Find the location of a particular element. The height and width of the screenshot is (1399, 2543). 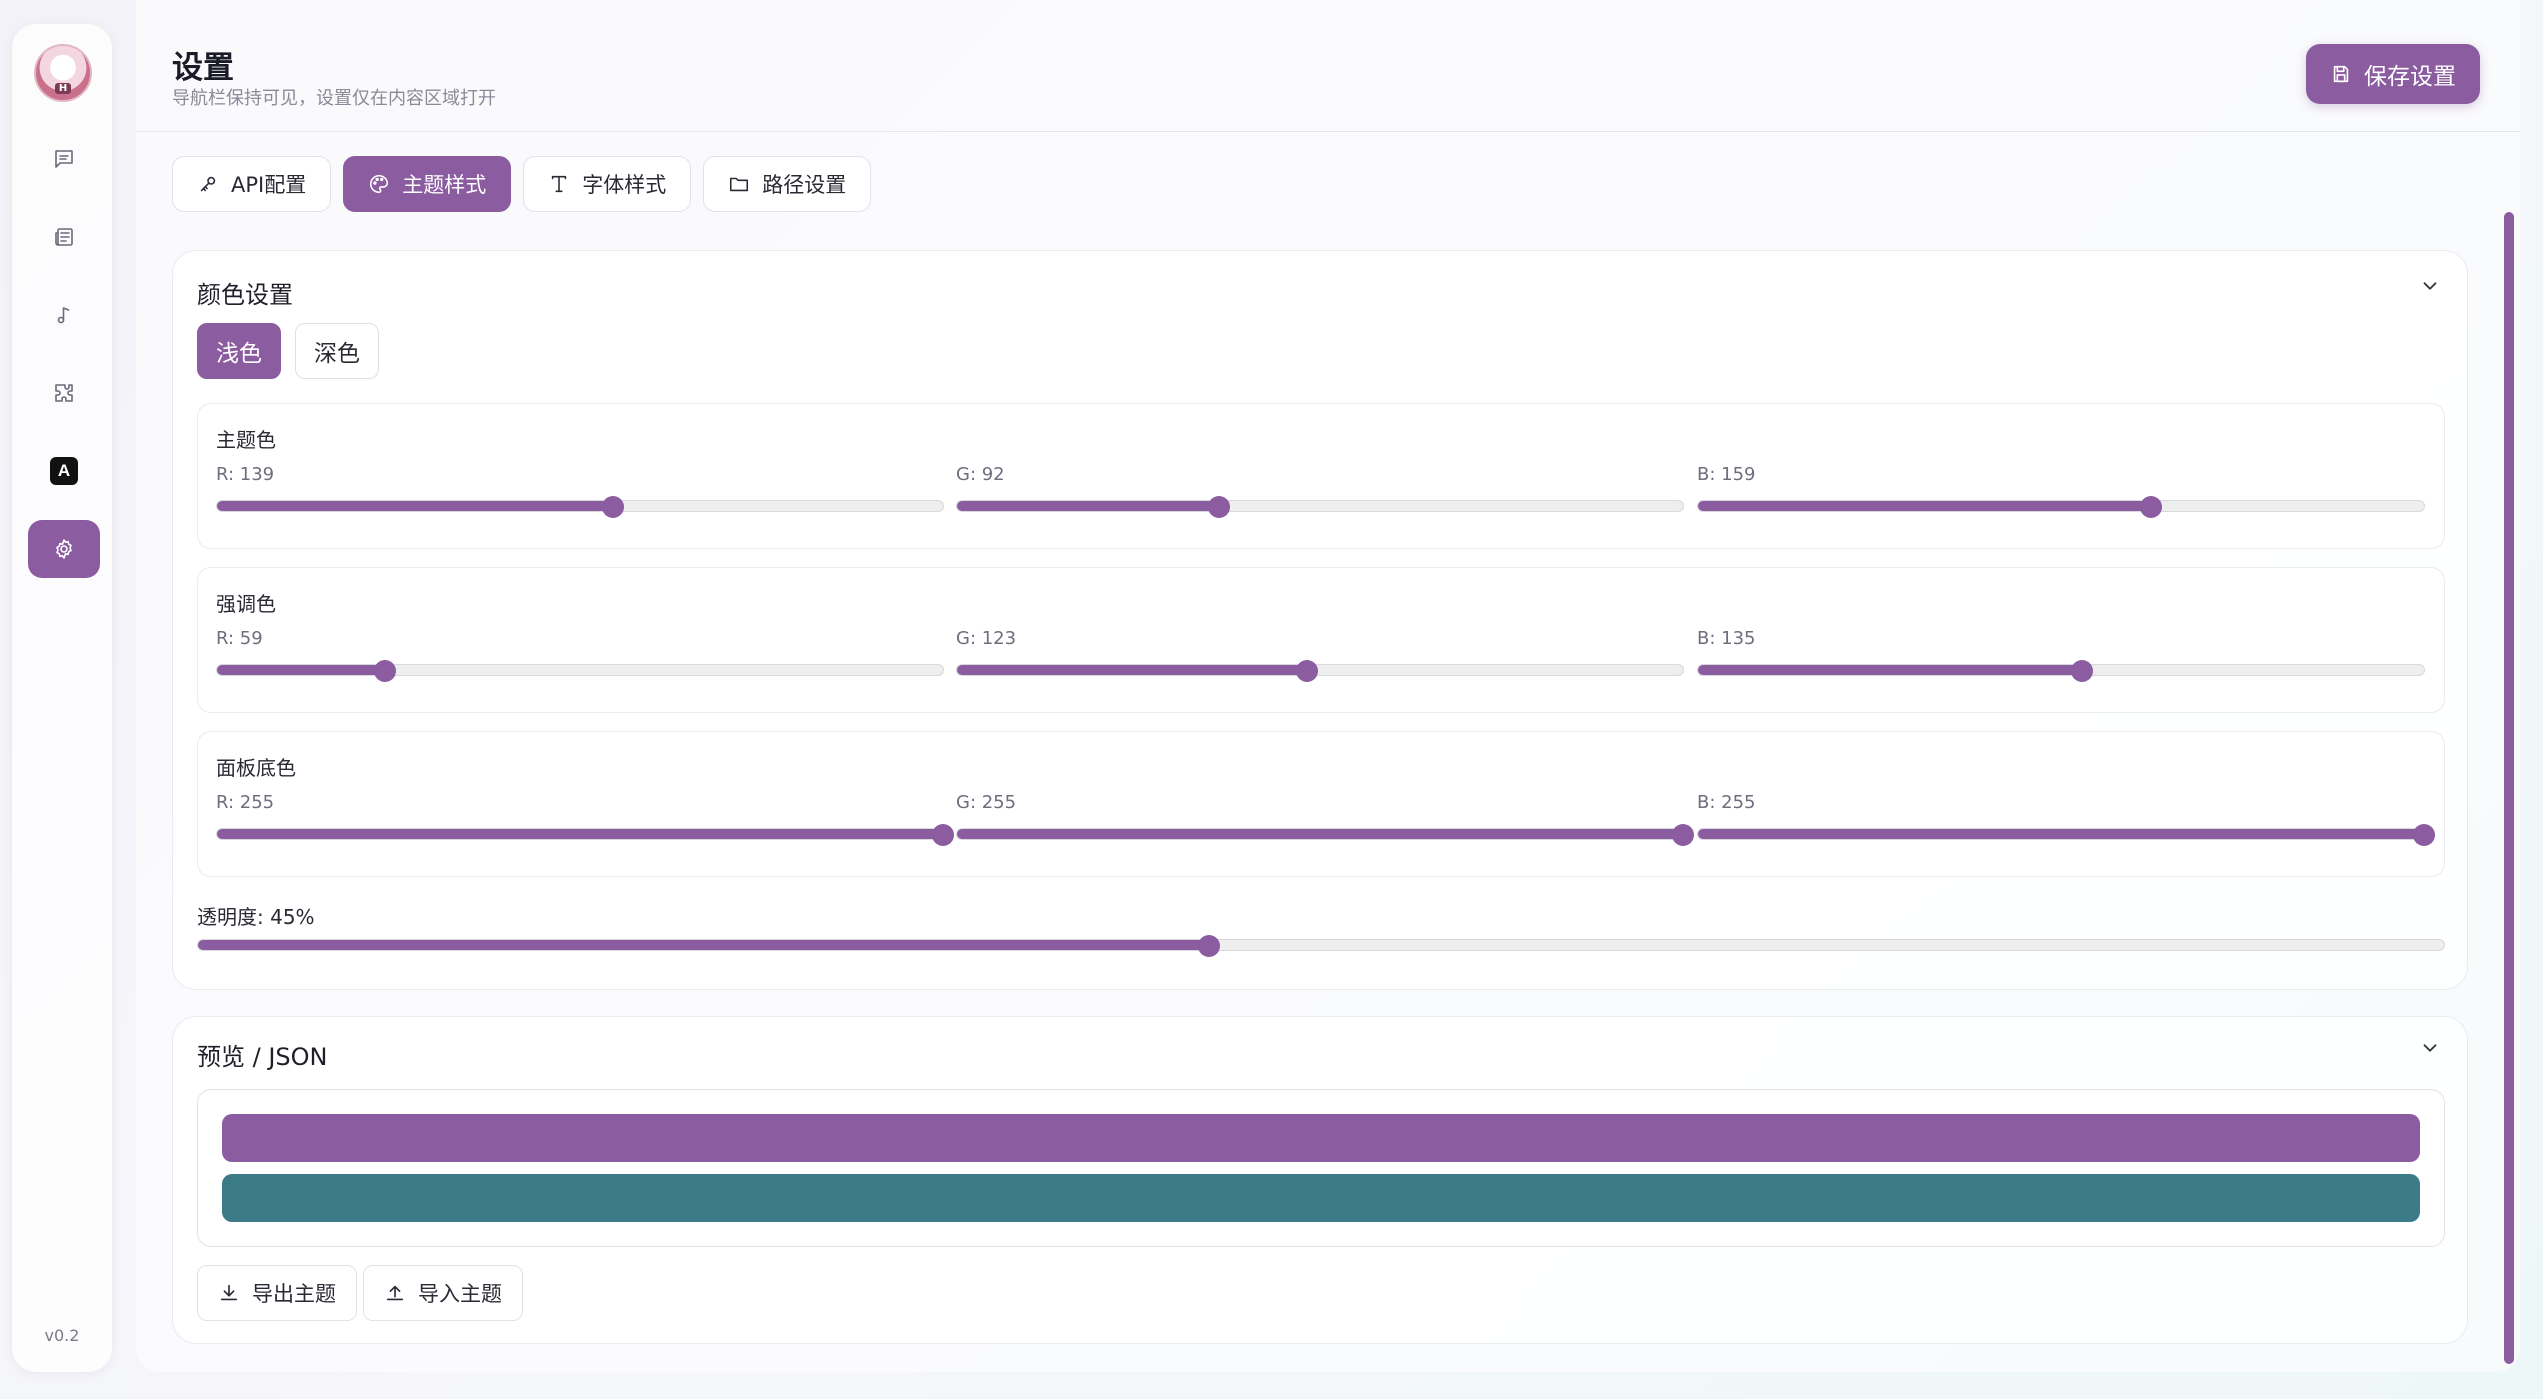

tab-theme-style: 主题样式 is located at coordinates (427, 184).